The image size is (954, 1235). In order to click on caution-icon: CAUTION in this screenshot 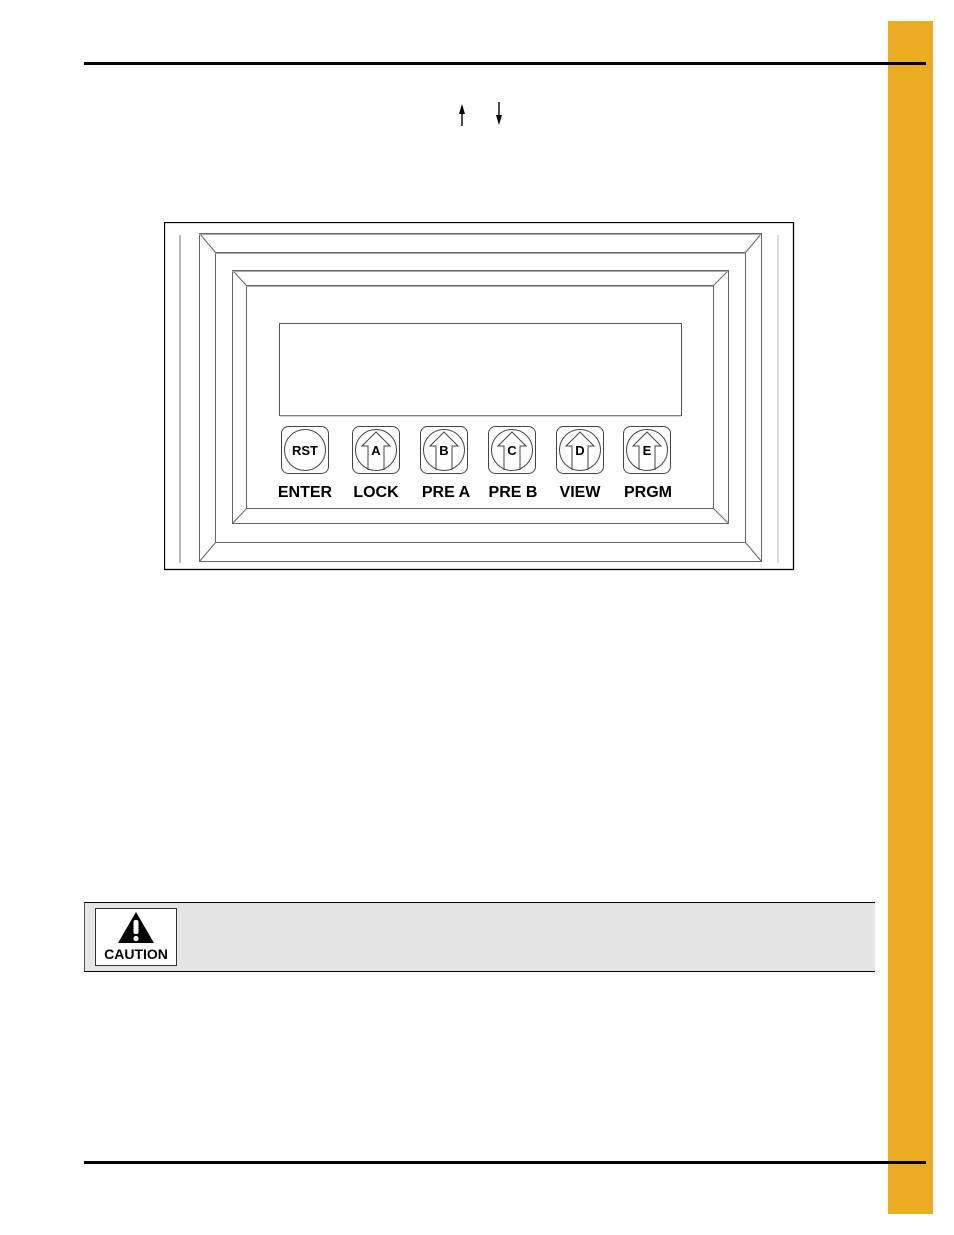, I will do `click(136, 937)`.